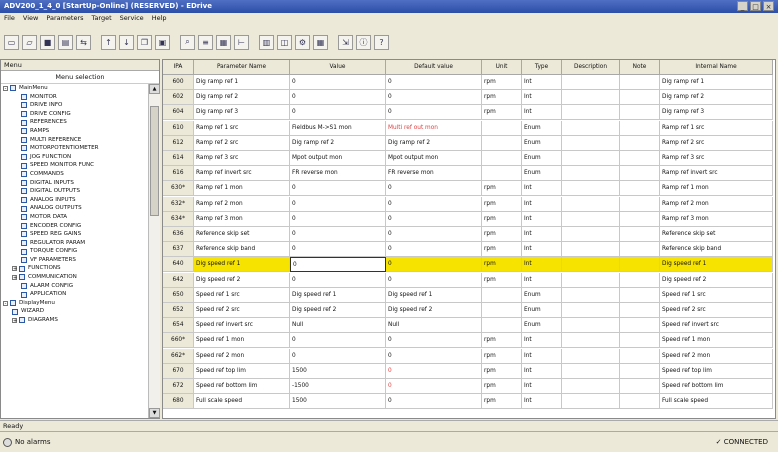  Describe the element at coordinates (178, 204) in the screenshot. I see `table-cell: 632*` at that location.